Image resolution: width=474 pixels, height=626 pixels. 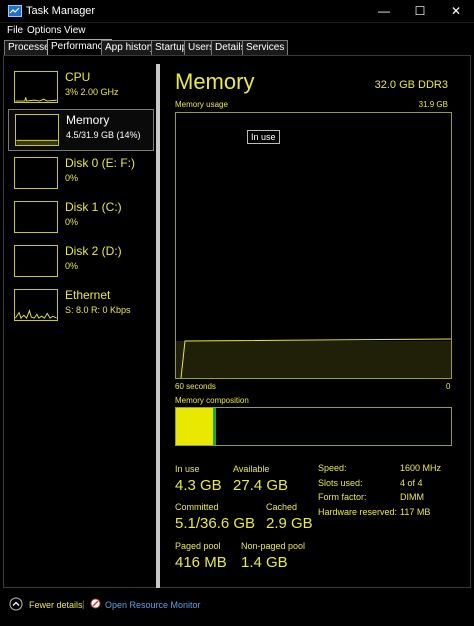 I want to click on paged-pool-value: 416 MB, so click(x=201, y=562).